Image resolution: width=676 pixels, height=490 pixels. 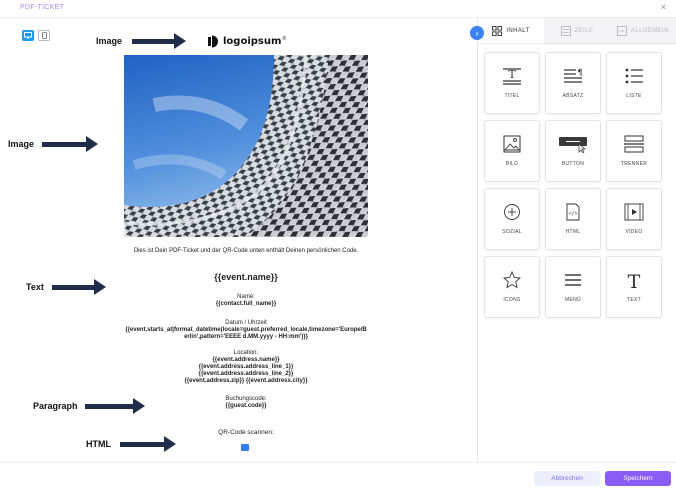 I want to click on location-line: {{event.address.name}}, so click(x=246, y=360).